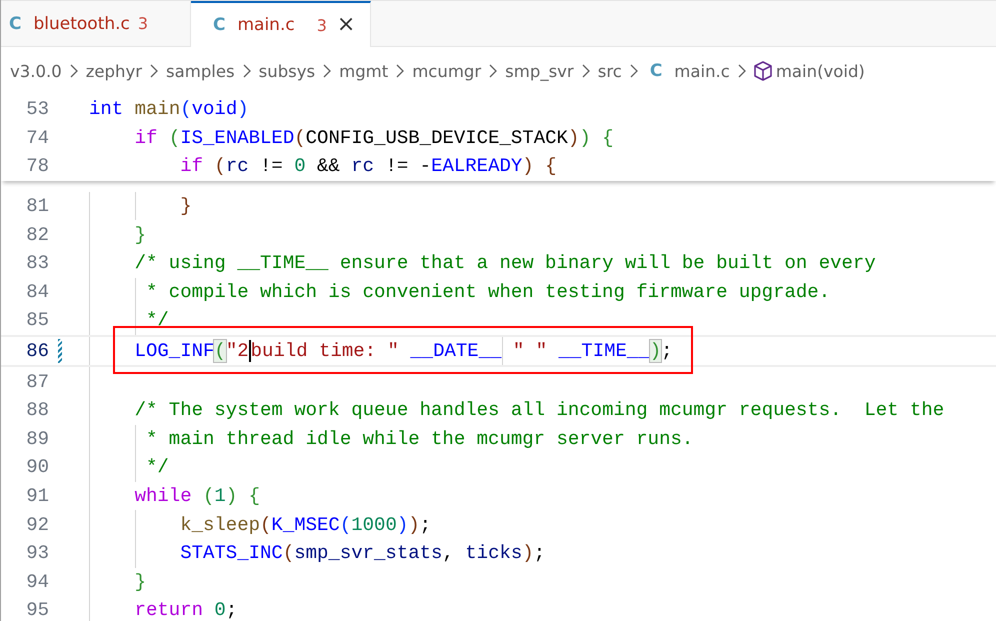 The width and height of the screenshot is (996, 621). What do you see at coordinates (37, 581) in the screenshot?
I see `line-number: 94` at bounding box center [37, 581].